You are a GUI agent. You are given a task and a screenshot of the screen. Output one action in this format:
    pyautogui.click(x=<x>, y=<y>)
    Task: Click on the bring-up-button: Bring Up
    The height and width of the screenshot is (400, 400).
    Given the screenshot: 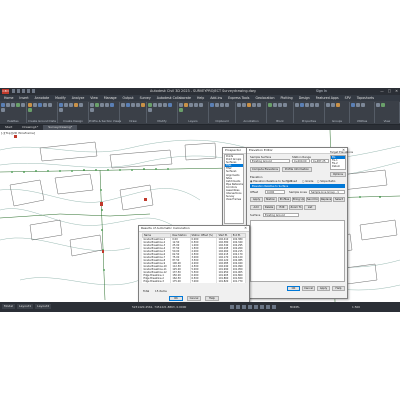 What is the action you would take?
    pyautogui.click(x=298, y=199)
    